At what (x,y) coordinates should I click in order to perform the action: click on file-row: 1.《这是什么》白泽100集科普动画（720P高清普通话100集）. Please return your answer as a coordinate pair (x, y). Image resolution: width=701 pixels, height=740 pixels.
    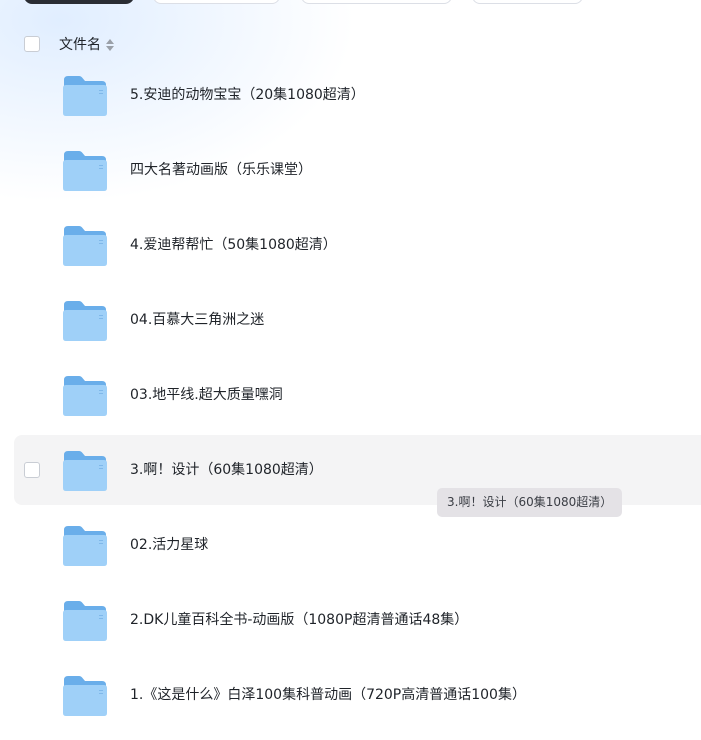
    Looking at the image, I should click on (357, 693).